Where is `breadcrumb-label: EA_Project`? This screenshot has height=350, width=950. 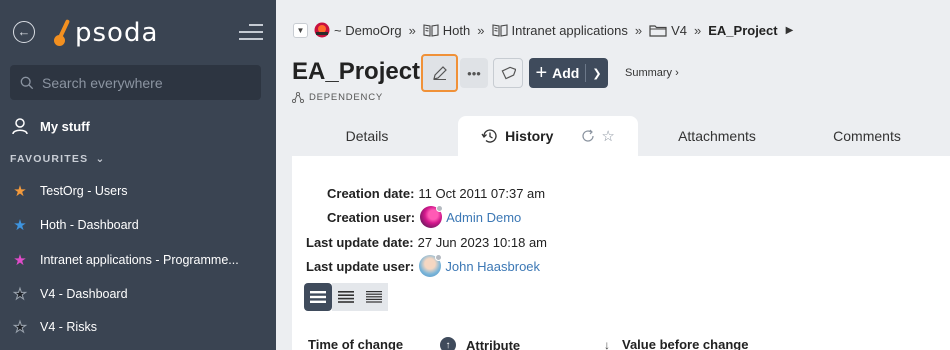 breadcrumb-label: EA_Project is located at coordinates (743, 30).